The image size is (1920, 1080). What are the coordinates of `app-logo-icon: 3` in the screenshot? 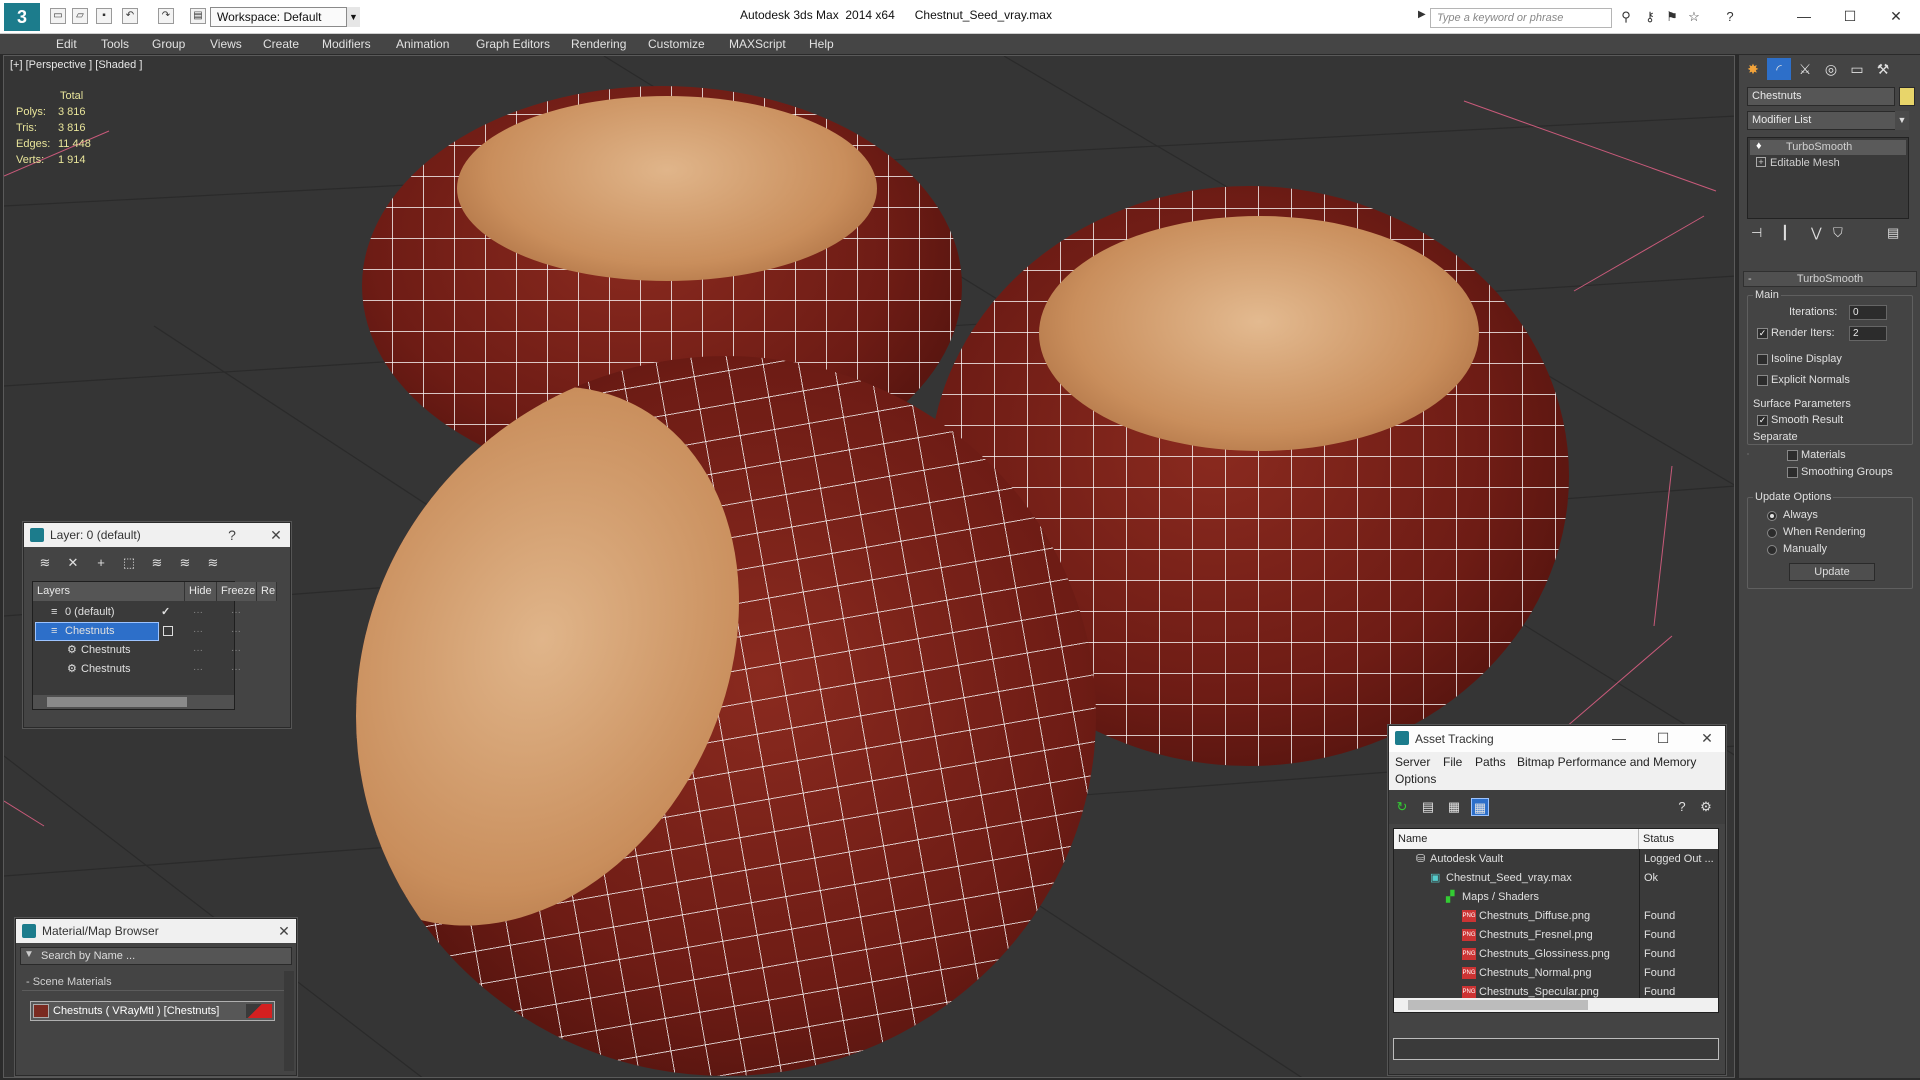 It's located at (22, 17).